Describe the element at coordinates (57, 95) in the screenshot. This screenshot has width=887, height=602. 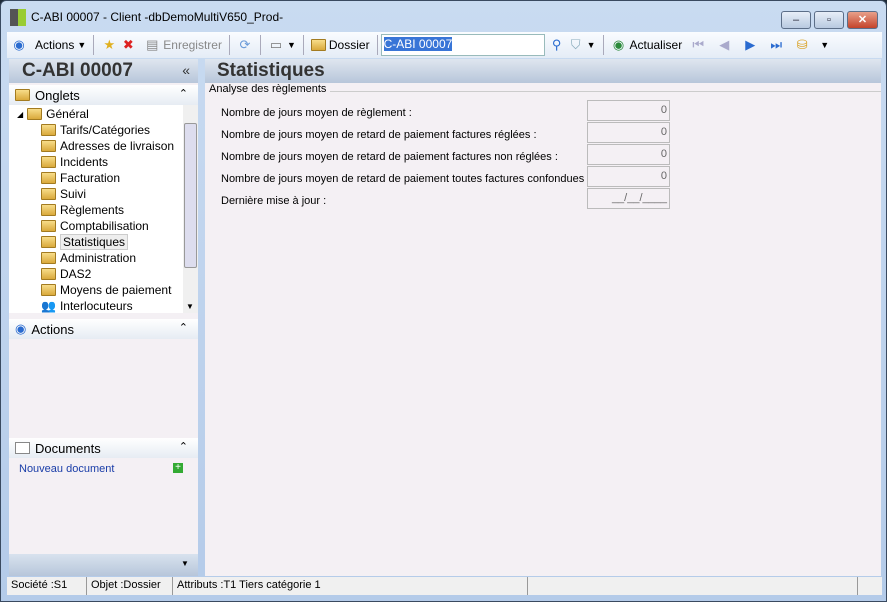
I see `onglets-label: Onglets` at that location.